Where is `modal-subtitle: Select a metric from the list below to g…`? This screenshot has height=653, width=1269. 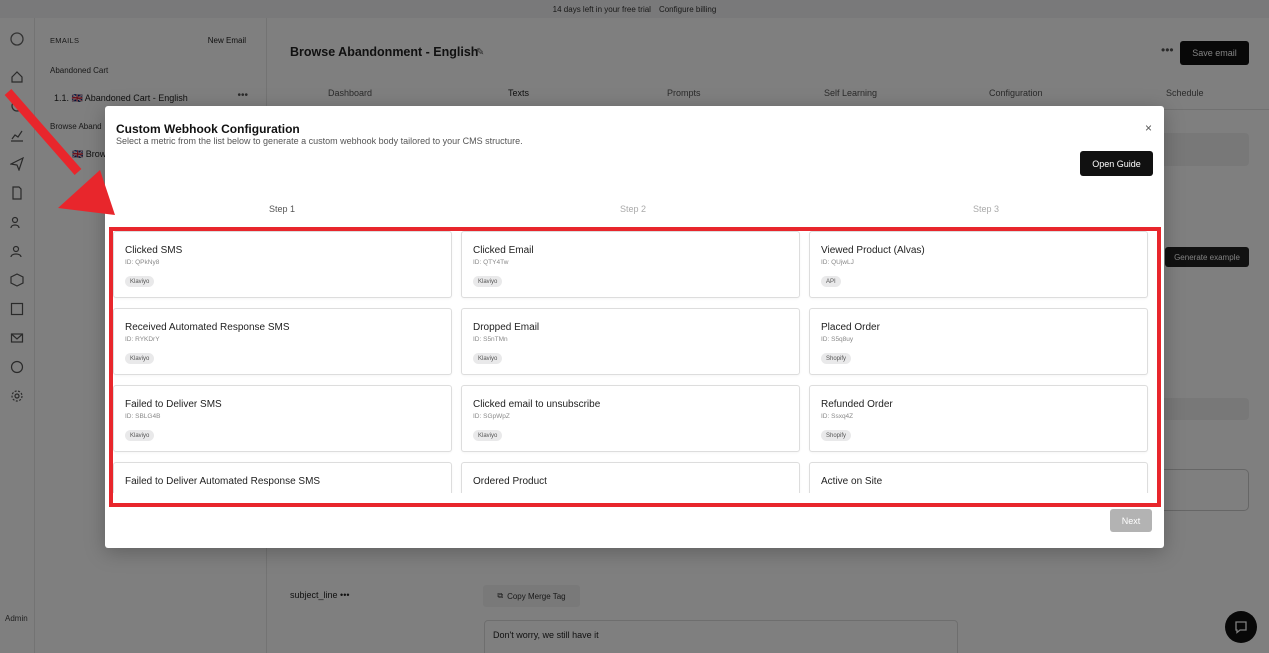
modal-subtitle: Select a metric from the list below to g… is located at coordinates (319, 141).